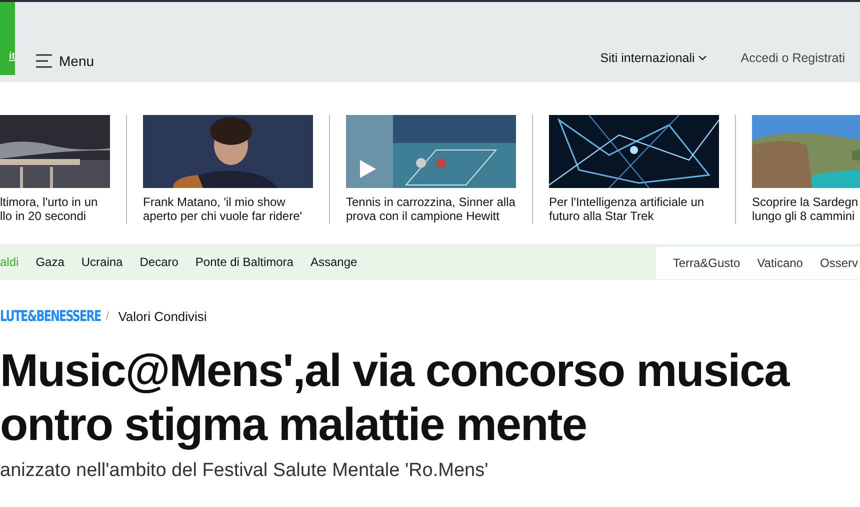 This screenshot has width=860, height=507. What do you see at coordinates (159, 262) in the screenshot?
I see `topic-link: Decaro` at bounding box center [159, 262].